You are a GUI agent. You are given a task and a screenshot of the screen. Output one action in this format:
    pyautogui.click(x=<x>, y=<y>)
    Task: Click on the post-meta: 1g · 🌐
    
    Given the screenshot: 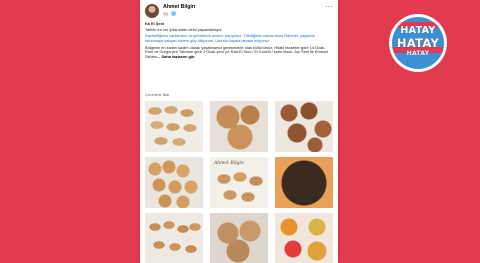 What is the action you would take?
    pyautogui.click(x=170, y=14)
    